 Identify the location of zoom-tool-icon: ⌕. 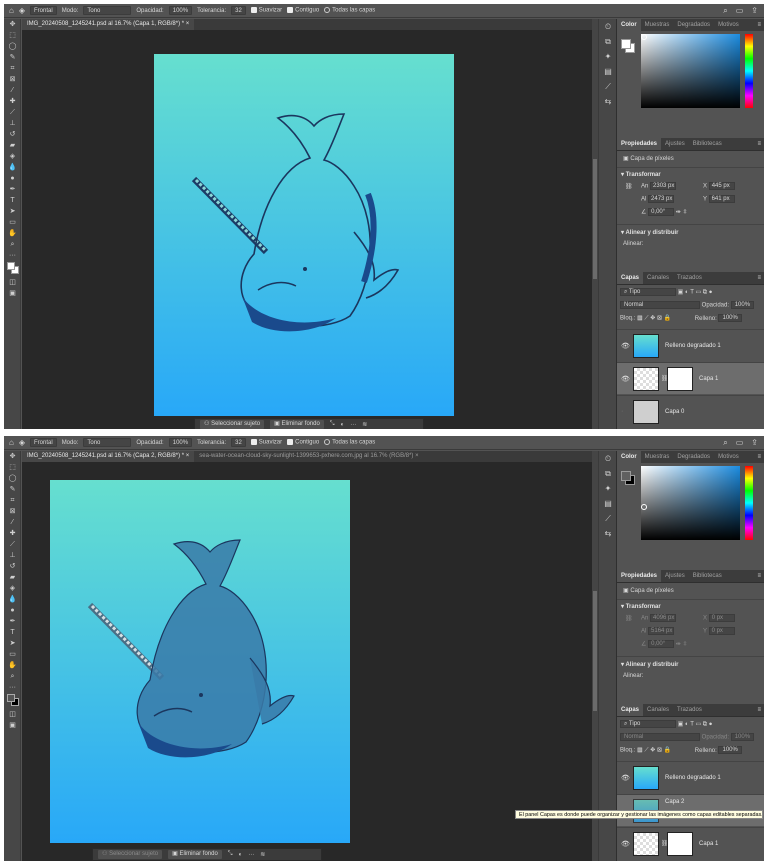
(12, 244).